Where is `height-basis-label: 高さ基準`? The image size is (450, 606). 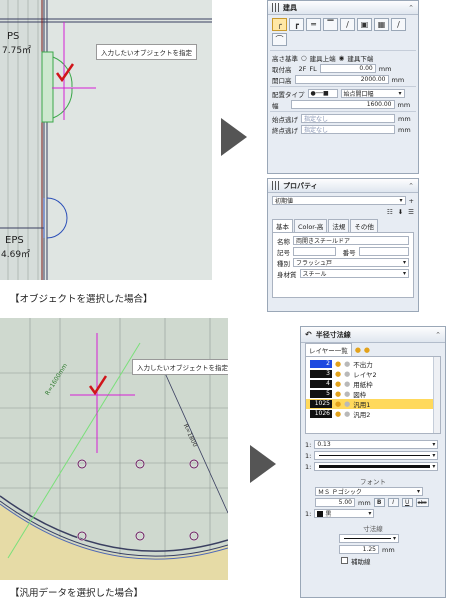 height-basis-label: 高さ基準 is located at coordinates (285, 58).